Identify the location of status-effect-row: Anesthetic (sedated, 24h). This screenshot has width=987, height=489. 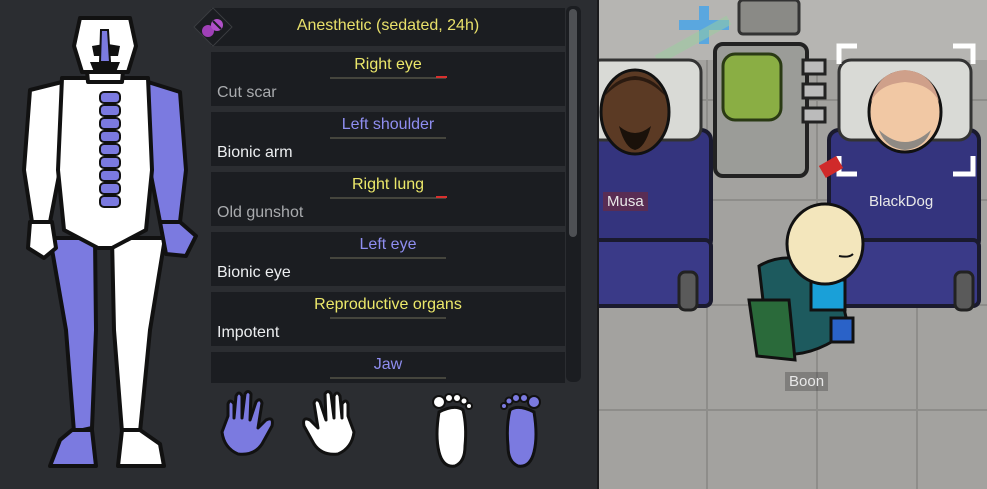
(388, 27).